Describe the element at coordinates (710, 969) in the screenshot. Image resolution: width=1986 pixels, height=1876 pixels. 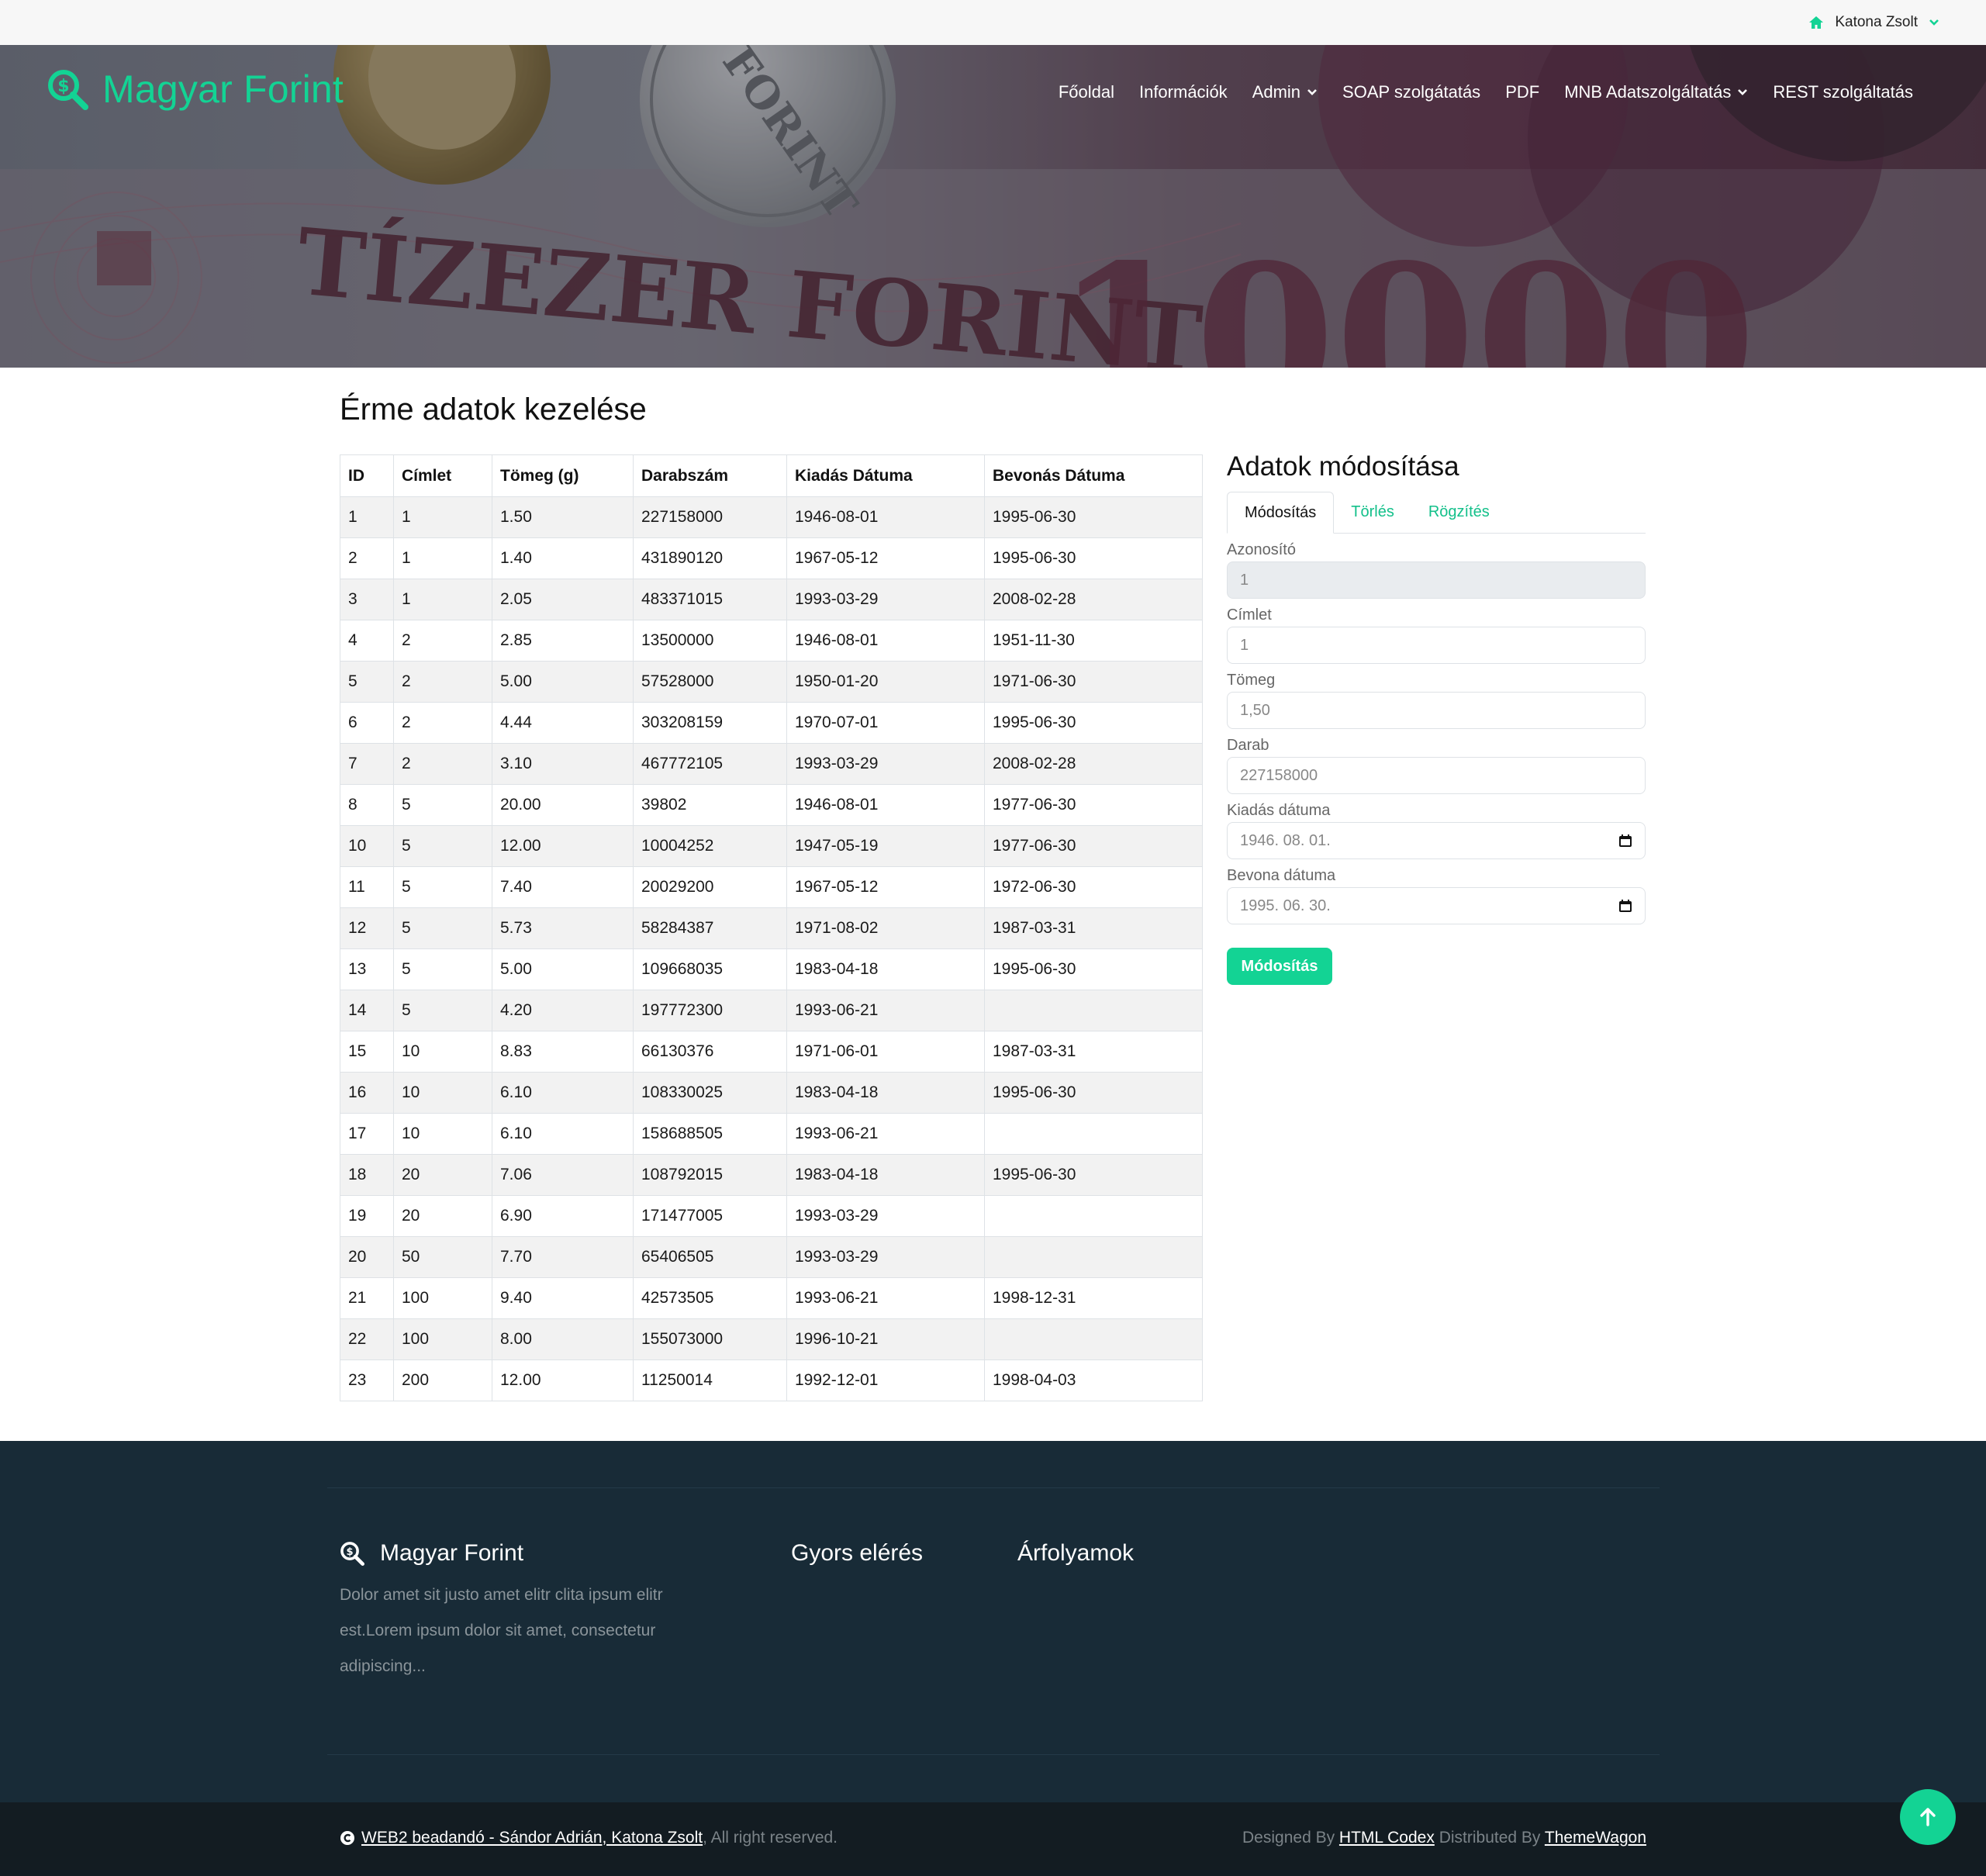
I see `cell-quantity: 109668035` at that location.